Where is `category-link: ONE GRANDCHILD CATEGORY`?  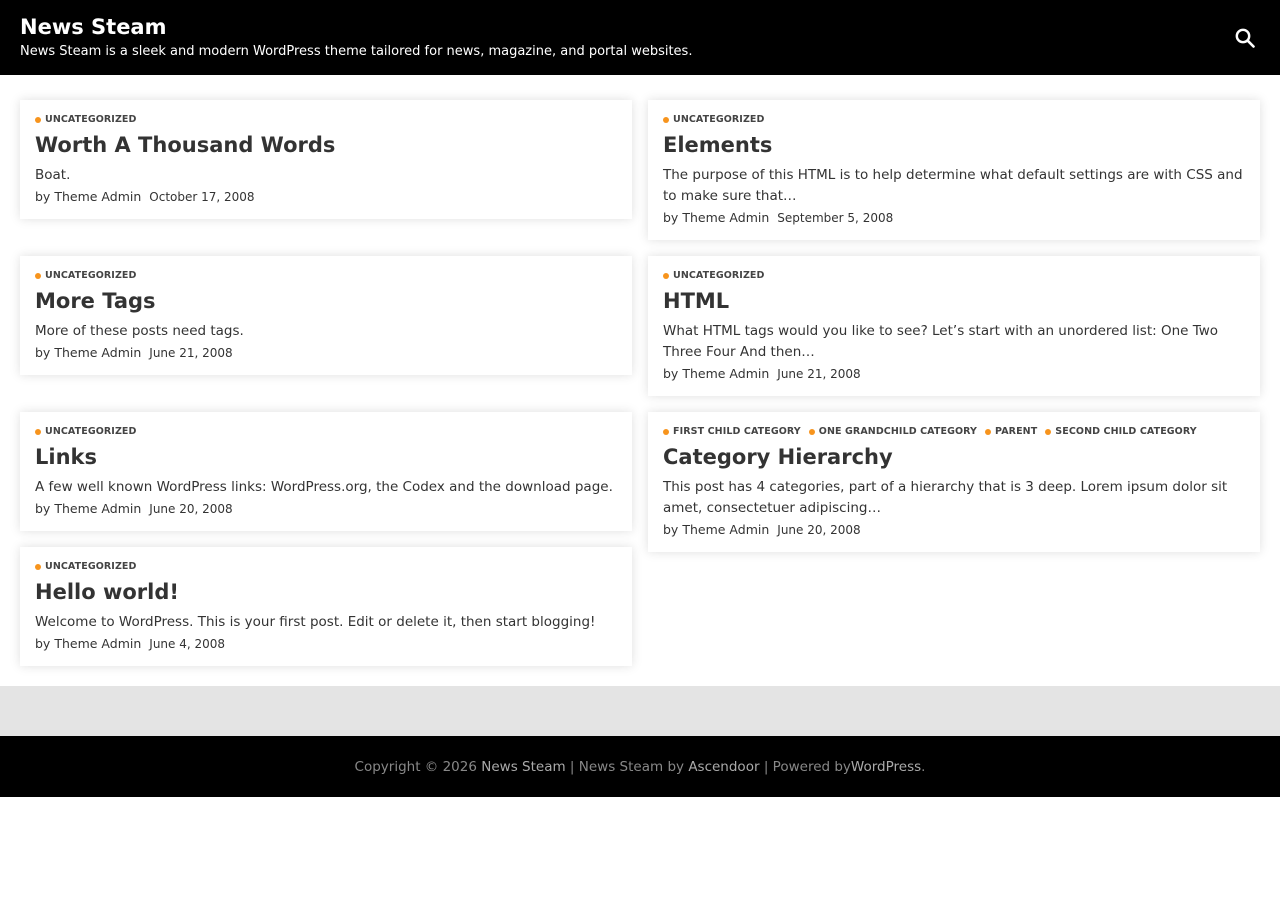 category-link: ONE GRANDCHILD CATEGORY is located at coordinates (893, 431).